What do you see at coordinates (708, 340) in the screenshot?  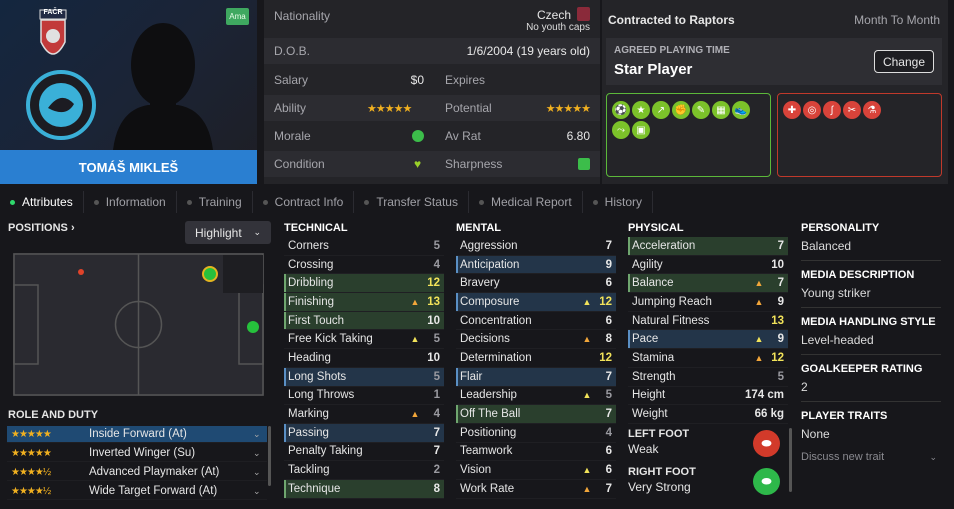 I see `attribute-row: Pace ▲ 9` at bounding box center [708, 340].